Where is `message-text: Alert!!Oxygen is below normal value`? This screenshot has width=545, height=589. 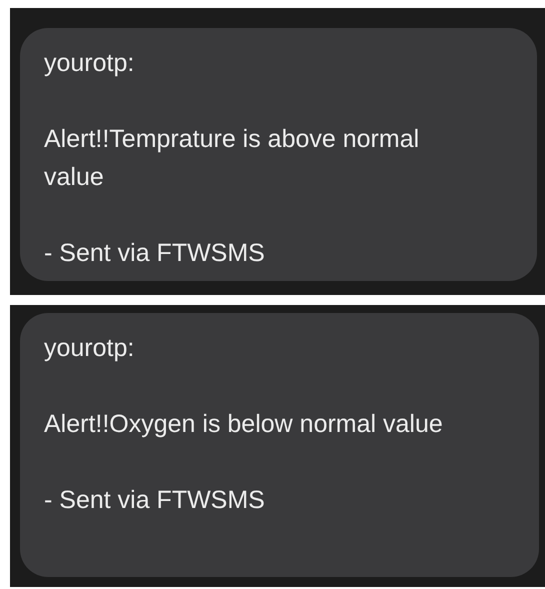
message-text: Alert!!Oxygen is below normal value is located at coordinates (244, 424).